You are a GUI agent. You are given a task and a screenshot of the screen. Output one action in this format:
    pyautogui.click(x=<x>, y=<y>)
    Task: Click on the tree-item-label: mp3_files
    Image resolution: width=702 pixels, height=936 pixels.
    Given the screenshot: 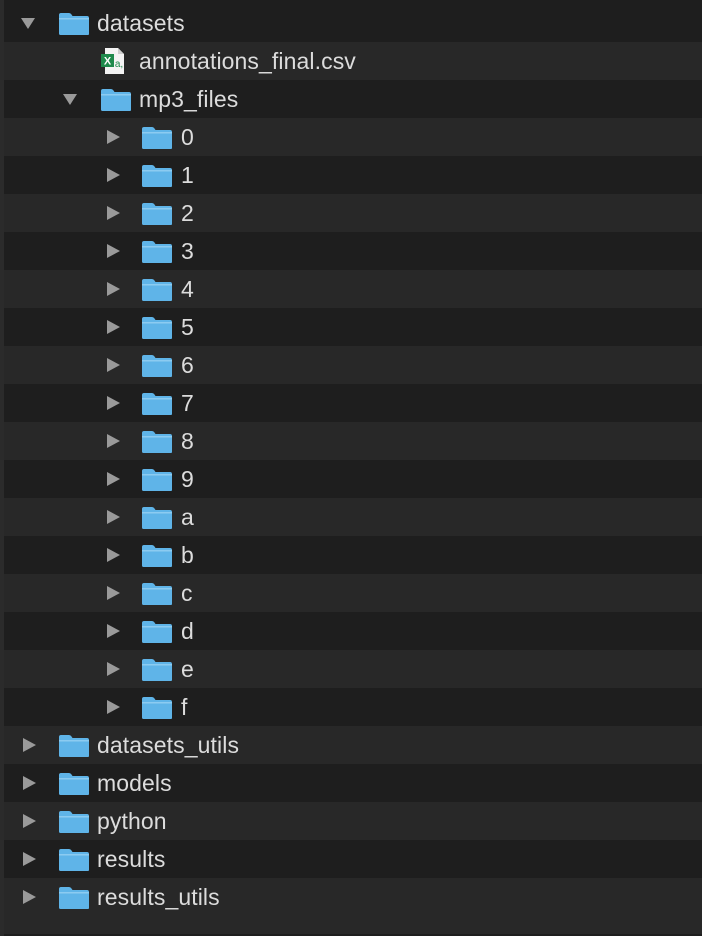 What is the action you would take?
    pyautogui.click(x=189, y=99)
    